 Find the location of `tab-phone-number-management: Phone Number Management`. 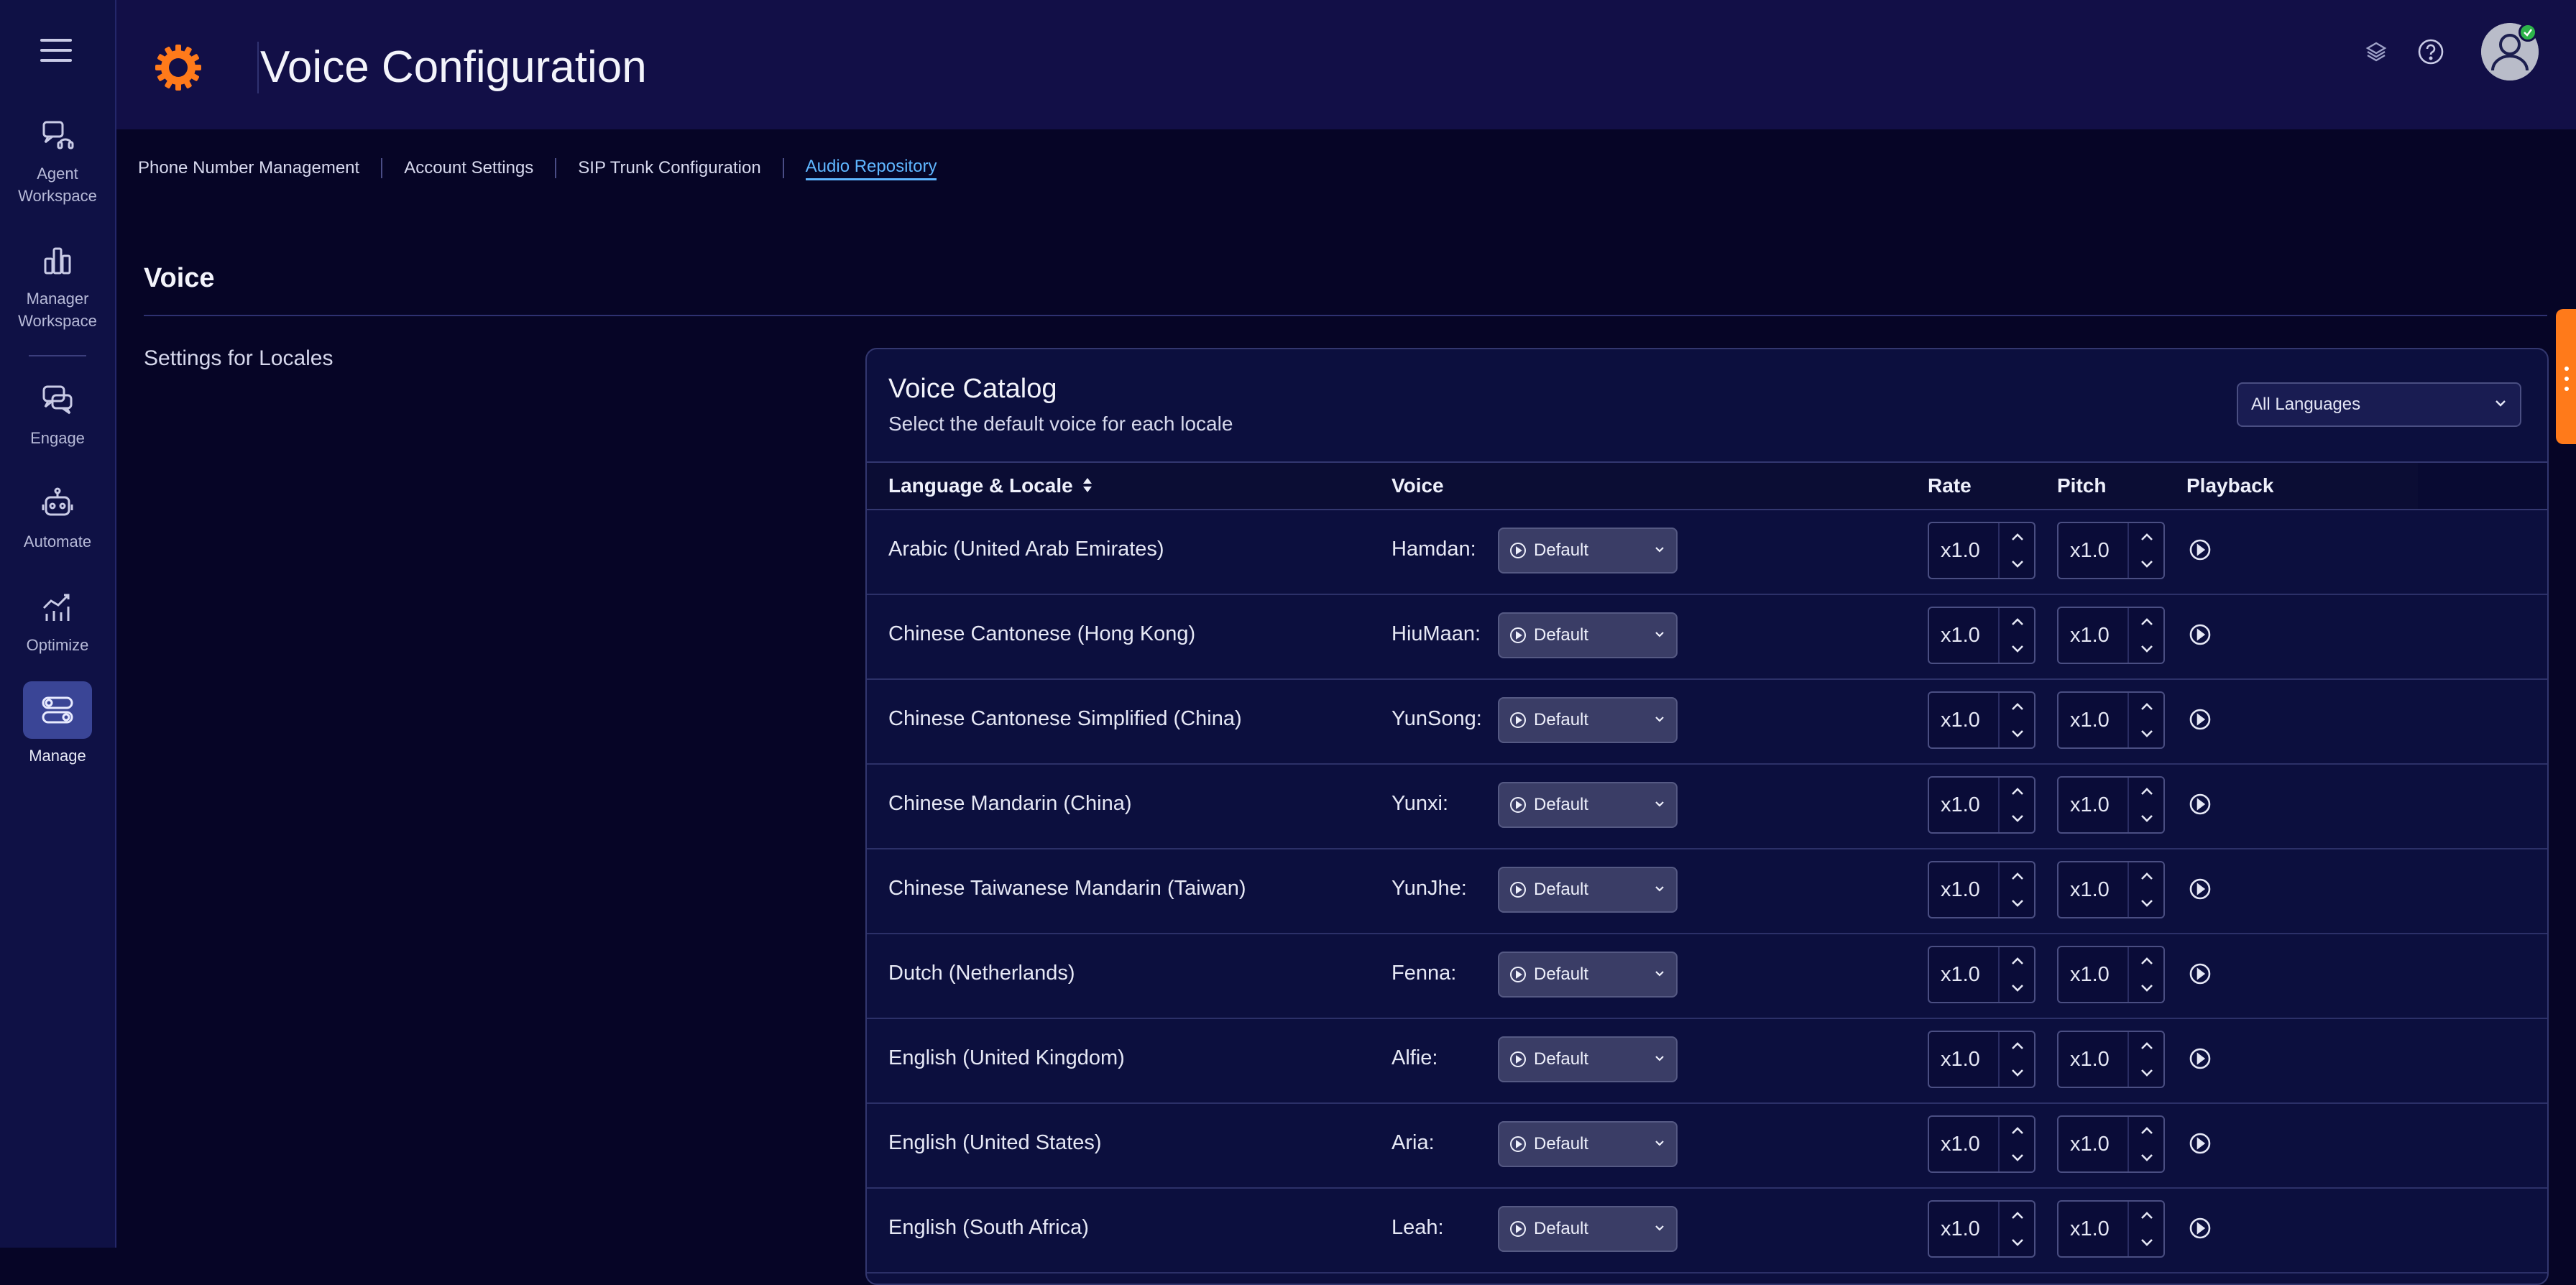

tab-phone-number-management: Phone Number Management is located at coordinates (248, 168).